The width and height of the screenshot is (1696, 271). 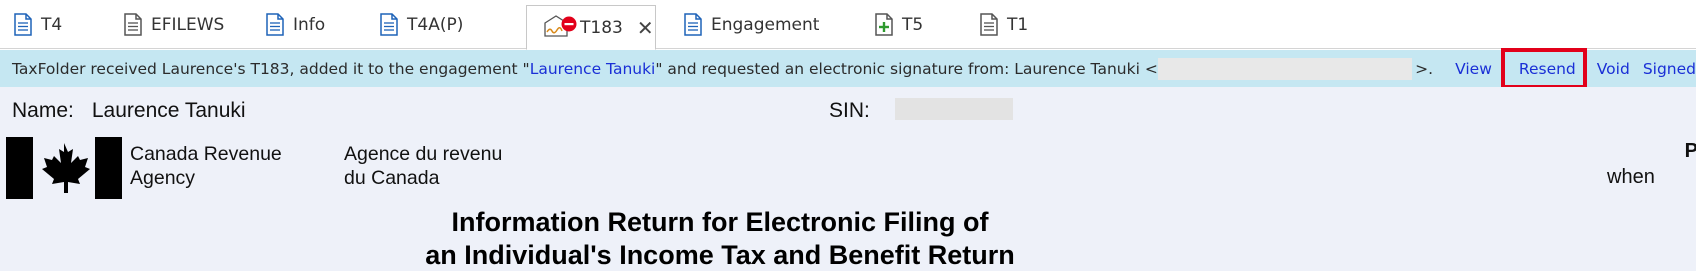 I want to click on tab-label: Engagement, so click(x=765, y=24).